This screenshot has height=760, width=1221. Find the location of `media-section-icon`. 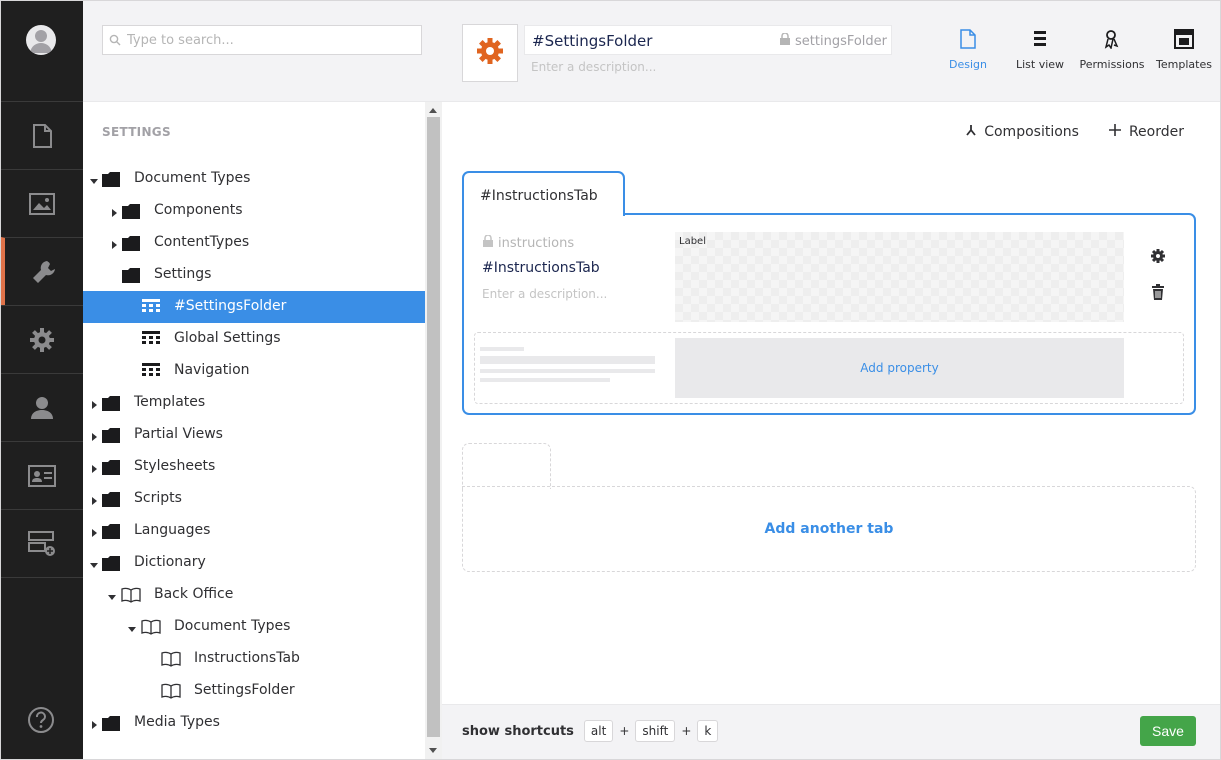

media-section-icon is located at coordinates (42, 203).